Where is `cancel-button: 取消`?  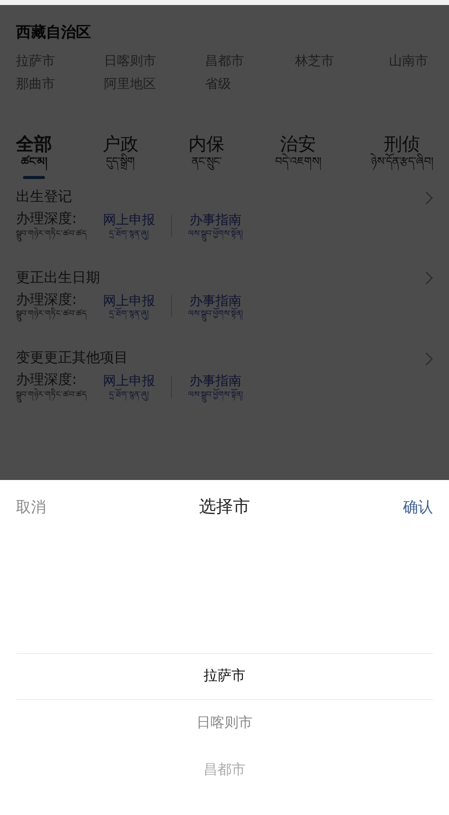 cancel-button: 取消 is located at coordinates (31, 507).